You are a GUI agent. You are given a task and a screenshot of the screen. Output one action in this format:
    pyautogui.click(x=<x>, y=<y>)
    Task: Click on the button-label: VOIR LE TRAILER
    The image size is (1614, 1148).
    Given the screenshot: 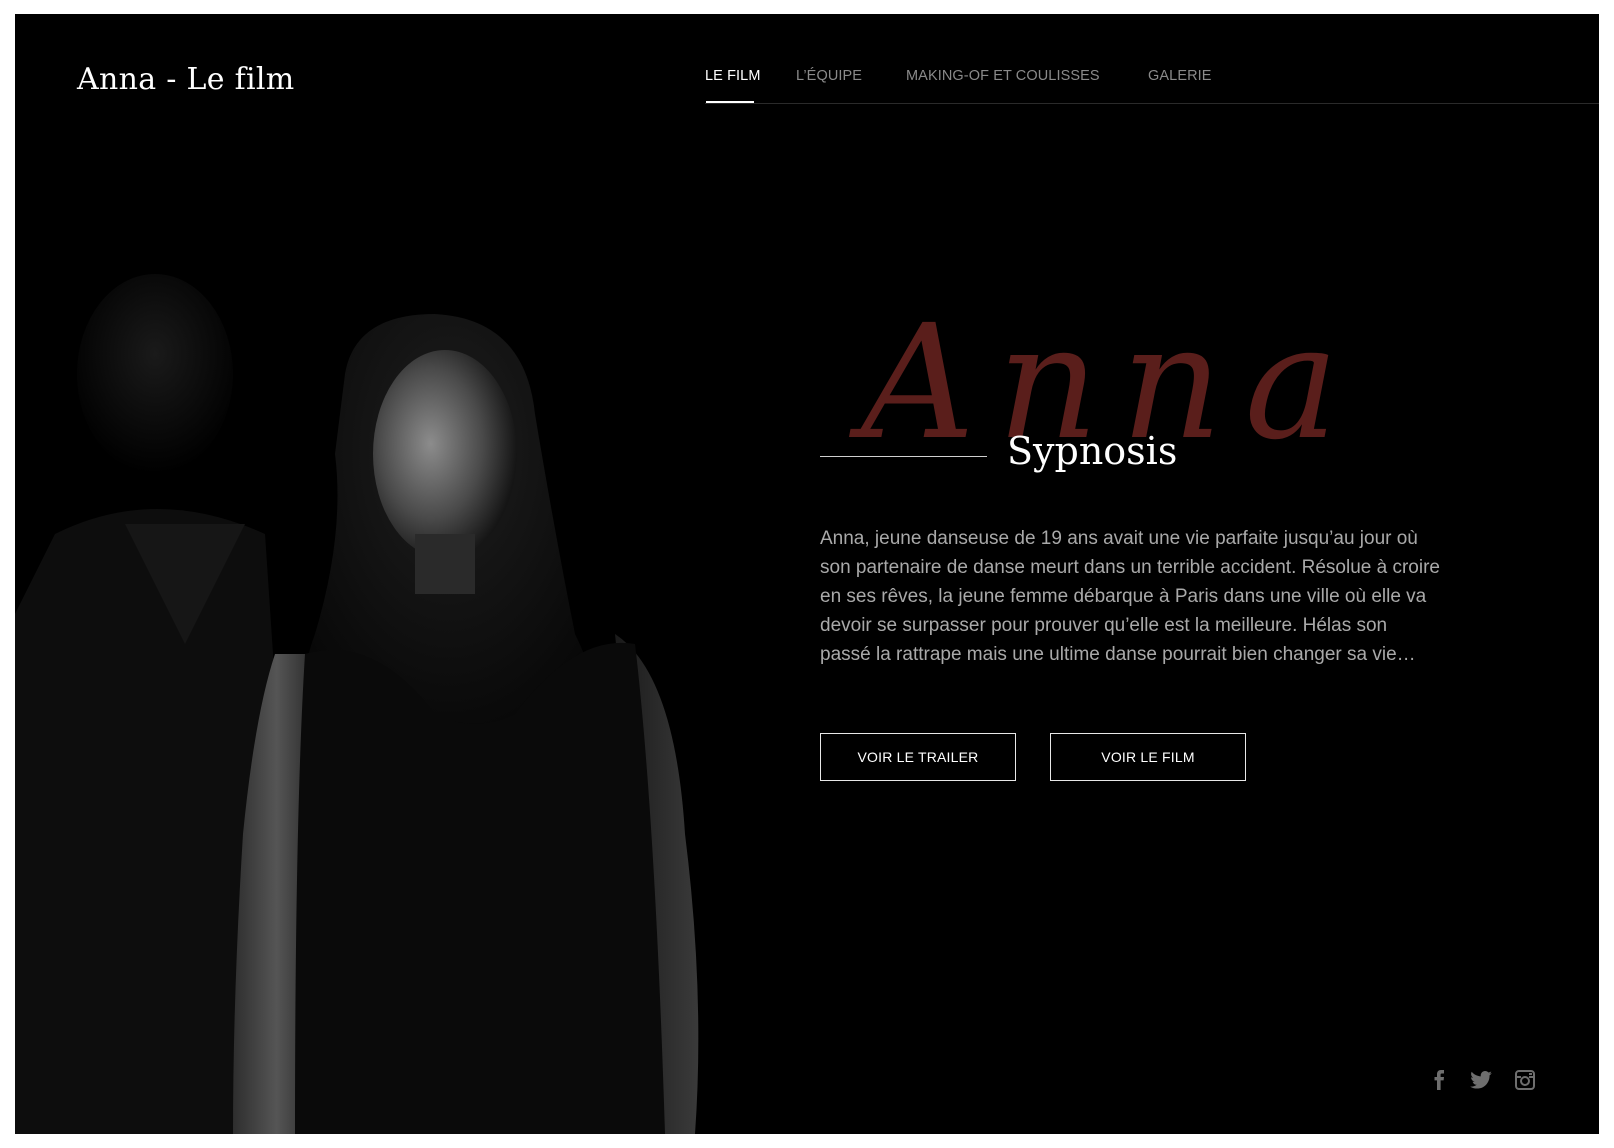 What is the action you would take?
    pyautogui.click(x=918, y=757)
    